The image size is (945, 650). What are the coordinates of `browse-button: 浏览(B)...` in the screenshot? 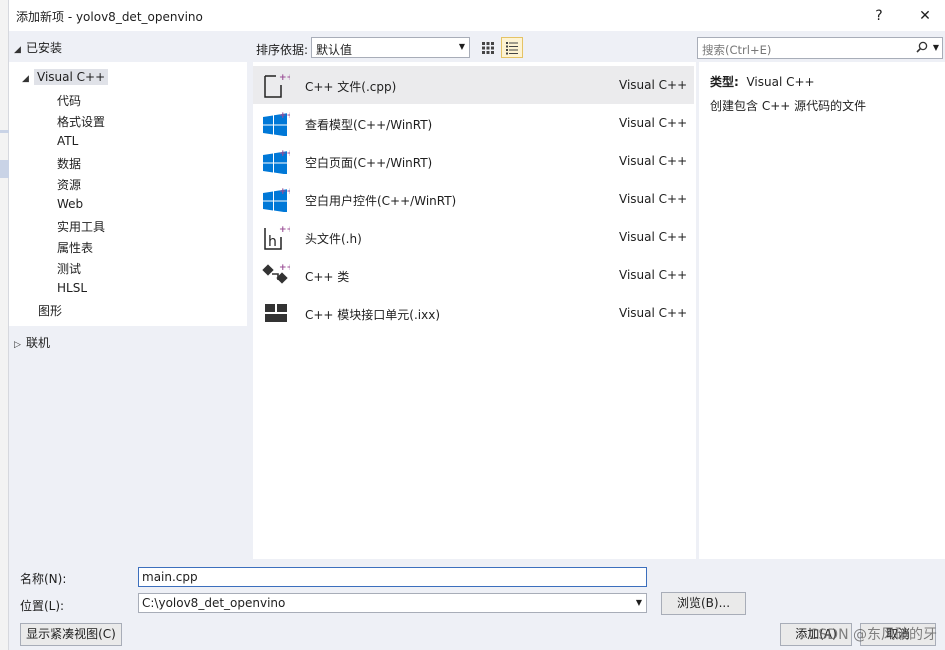 It's located at (703, 603).